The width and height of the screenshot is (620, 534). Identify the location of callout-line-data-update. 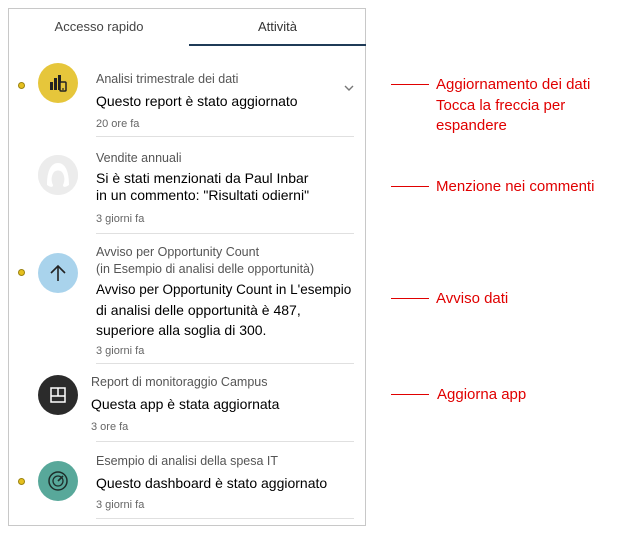
(410, 84).